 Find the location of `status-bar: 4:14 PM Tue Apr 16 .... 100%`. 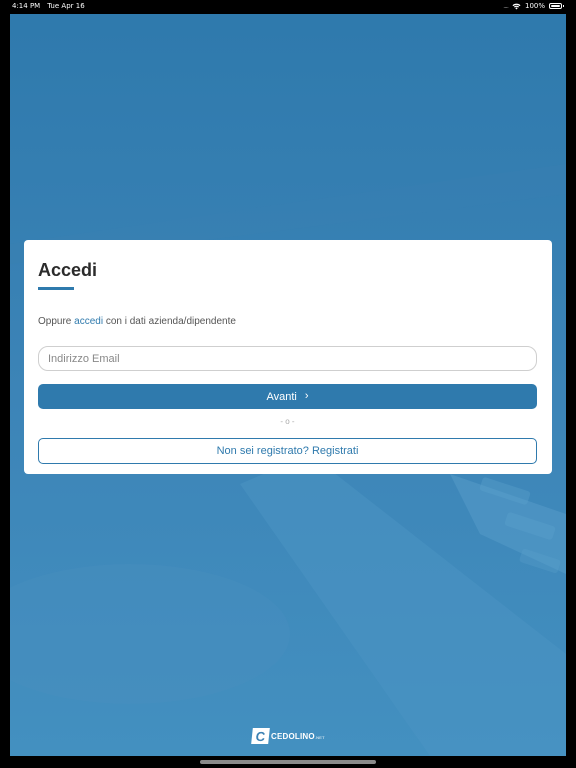

status-bar: 4:14 PM Tue Apr 16 .... 100% is located at coordinates (288, 7).